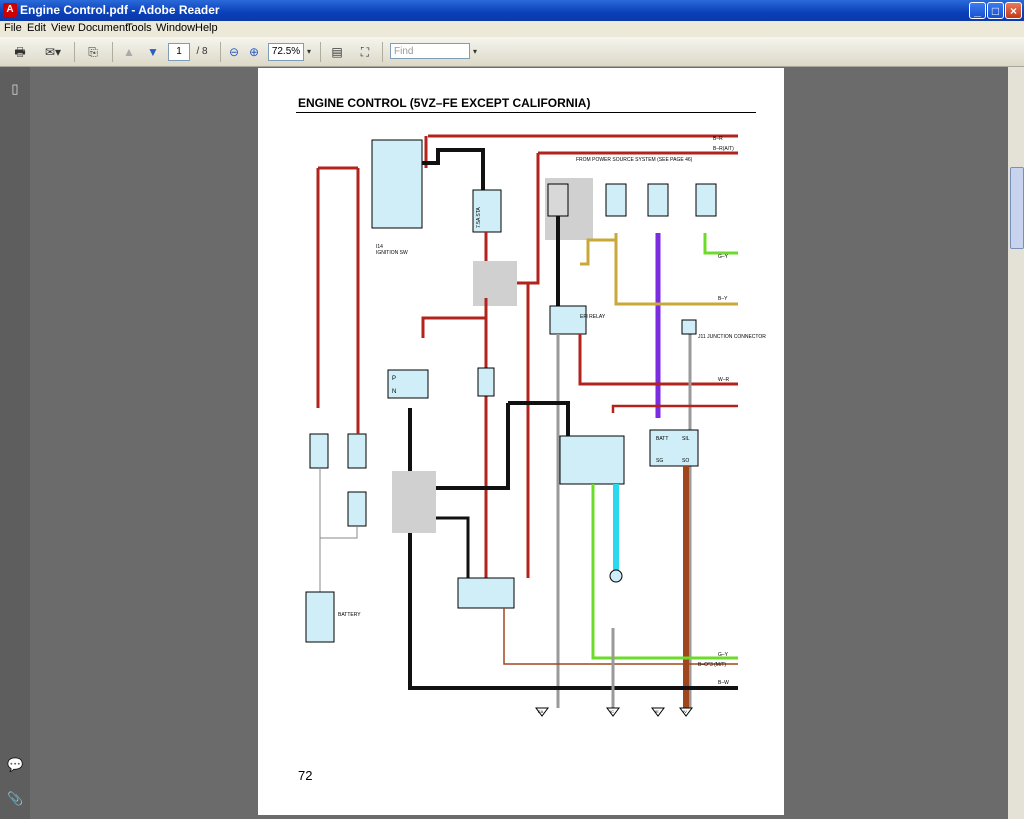  I want to click on svg-text: IV, so click(685, 711).